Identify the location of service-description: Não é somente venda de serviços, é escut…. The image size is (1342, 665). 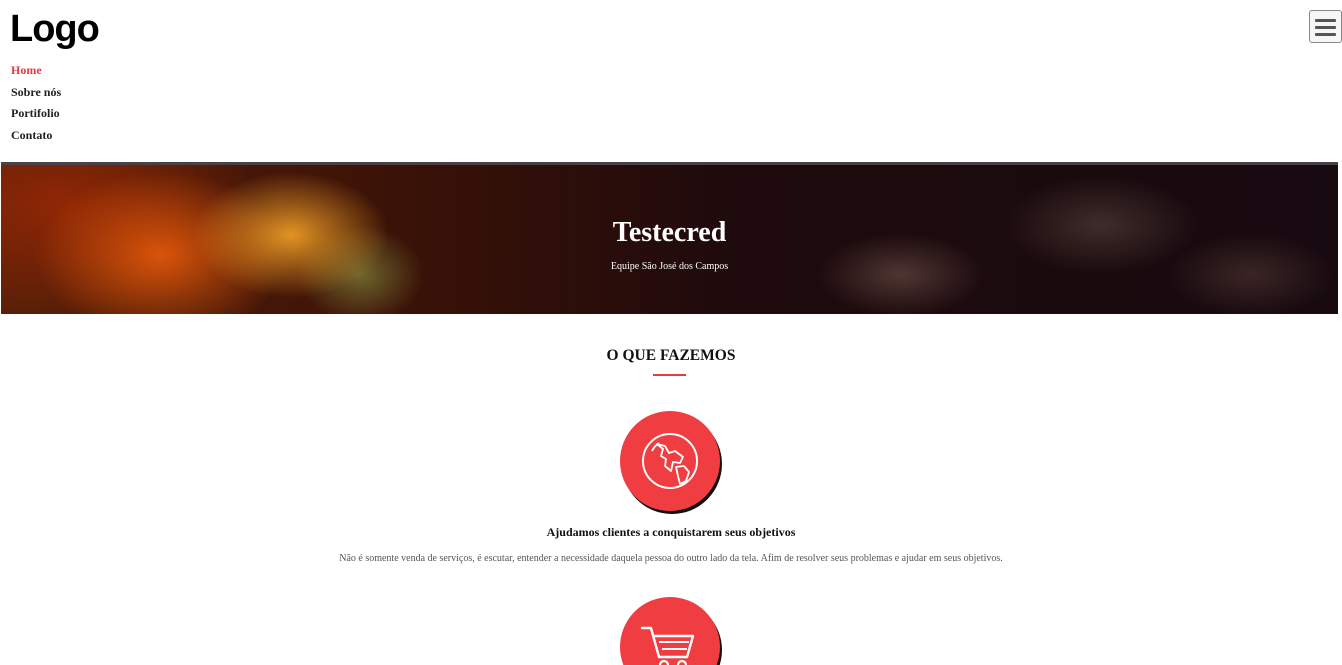
(671, 558).